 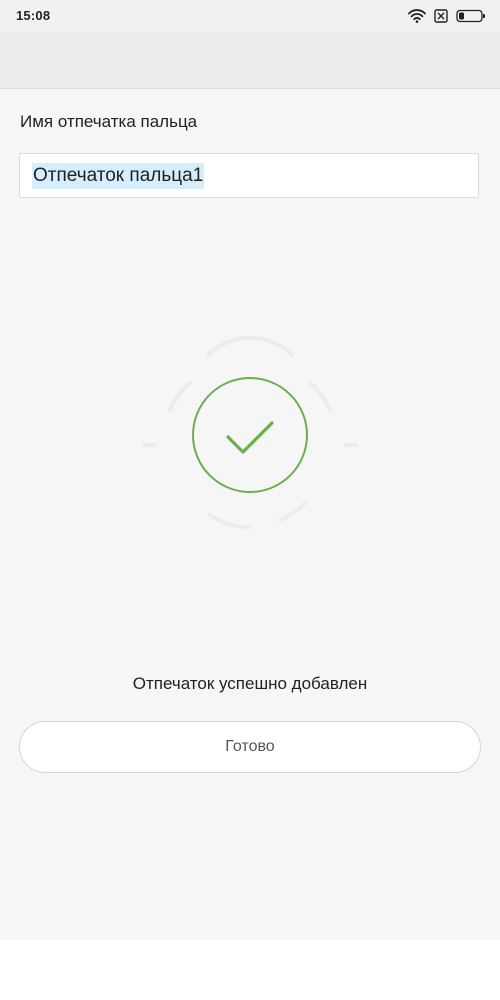 I want to click on fingerprint-success-graphic, so click(x=250, y=435).